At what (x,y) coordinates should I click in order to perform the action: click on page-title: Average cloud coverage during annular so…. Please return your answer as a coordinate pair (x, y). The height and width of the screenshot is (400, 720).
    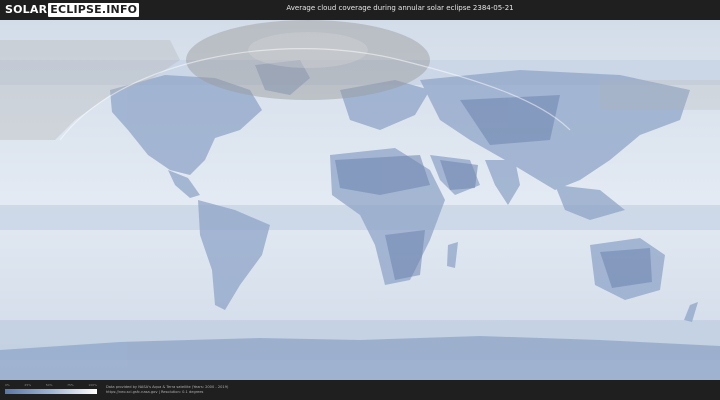
    Looking at the image, I should click on (400, 8).